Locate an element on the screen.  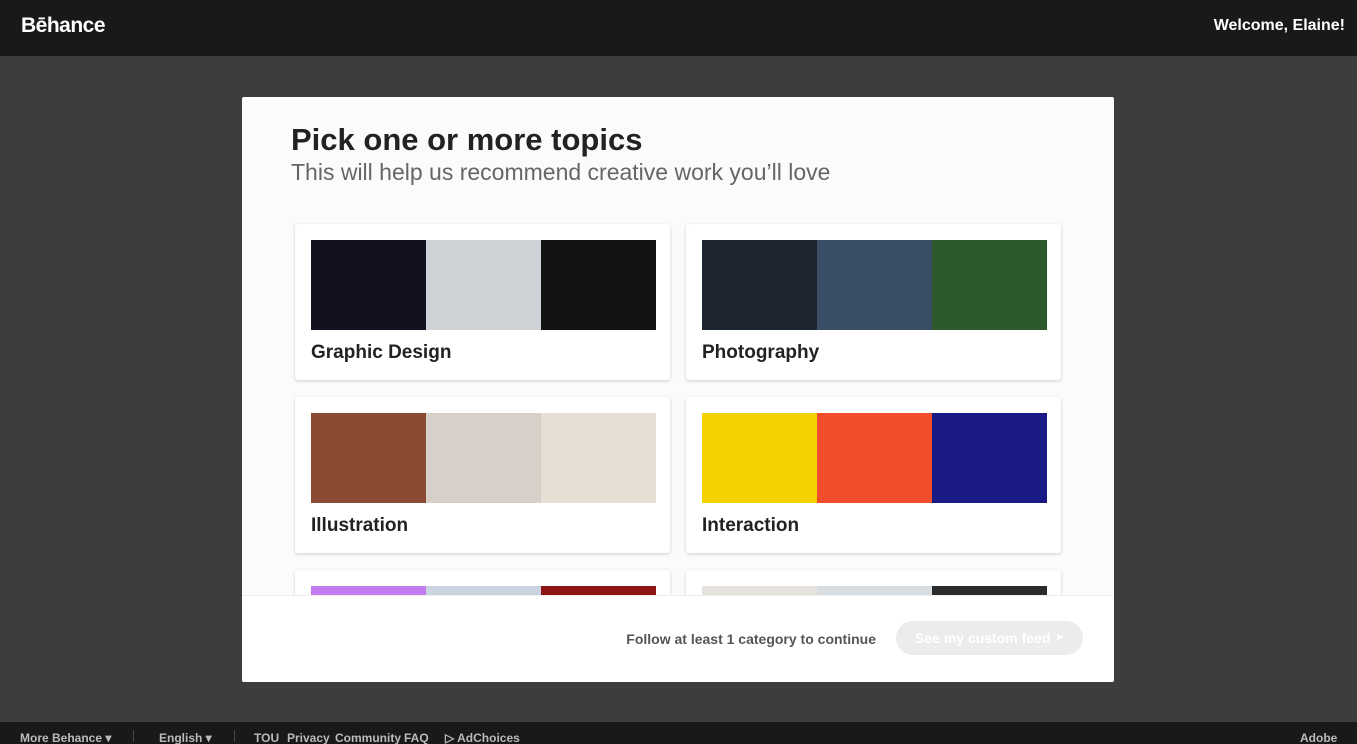
footer-link-privacy: Privacy is located at coordinates (308, 737).